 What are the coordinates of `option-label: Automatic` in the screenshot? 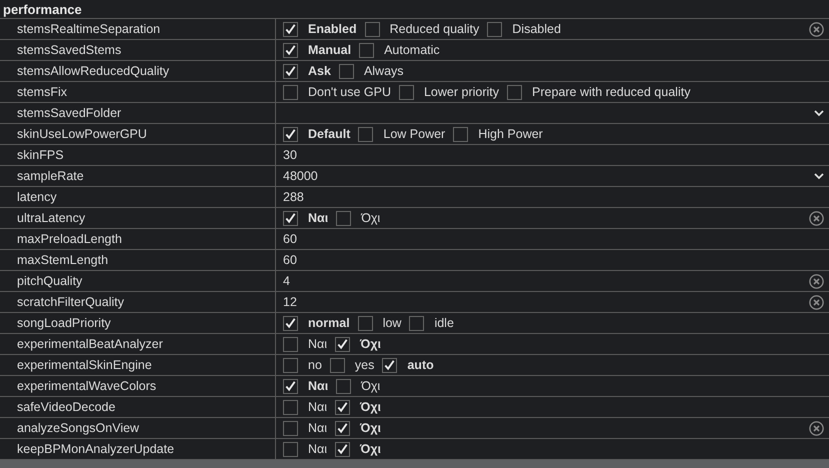 It's located at (412, 50).